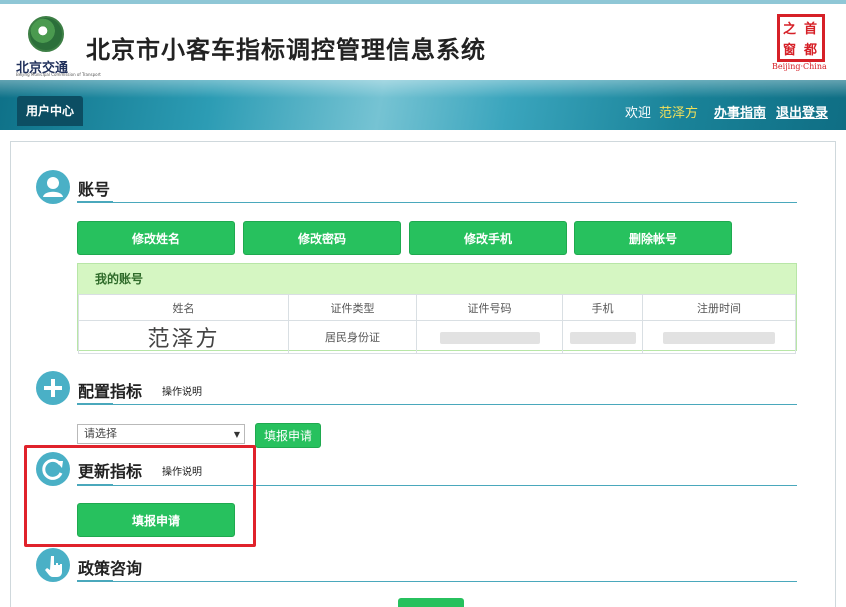  I want to click on seal-caption: Beijing·China, so click(799, 66).